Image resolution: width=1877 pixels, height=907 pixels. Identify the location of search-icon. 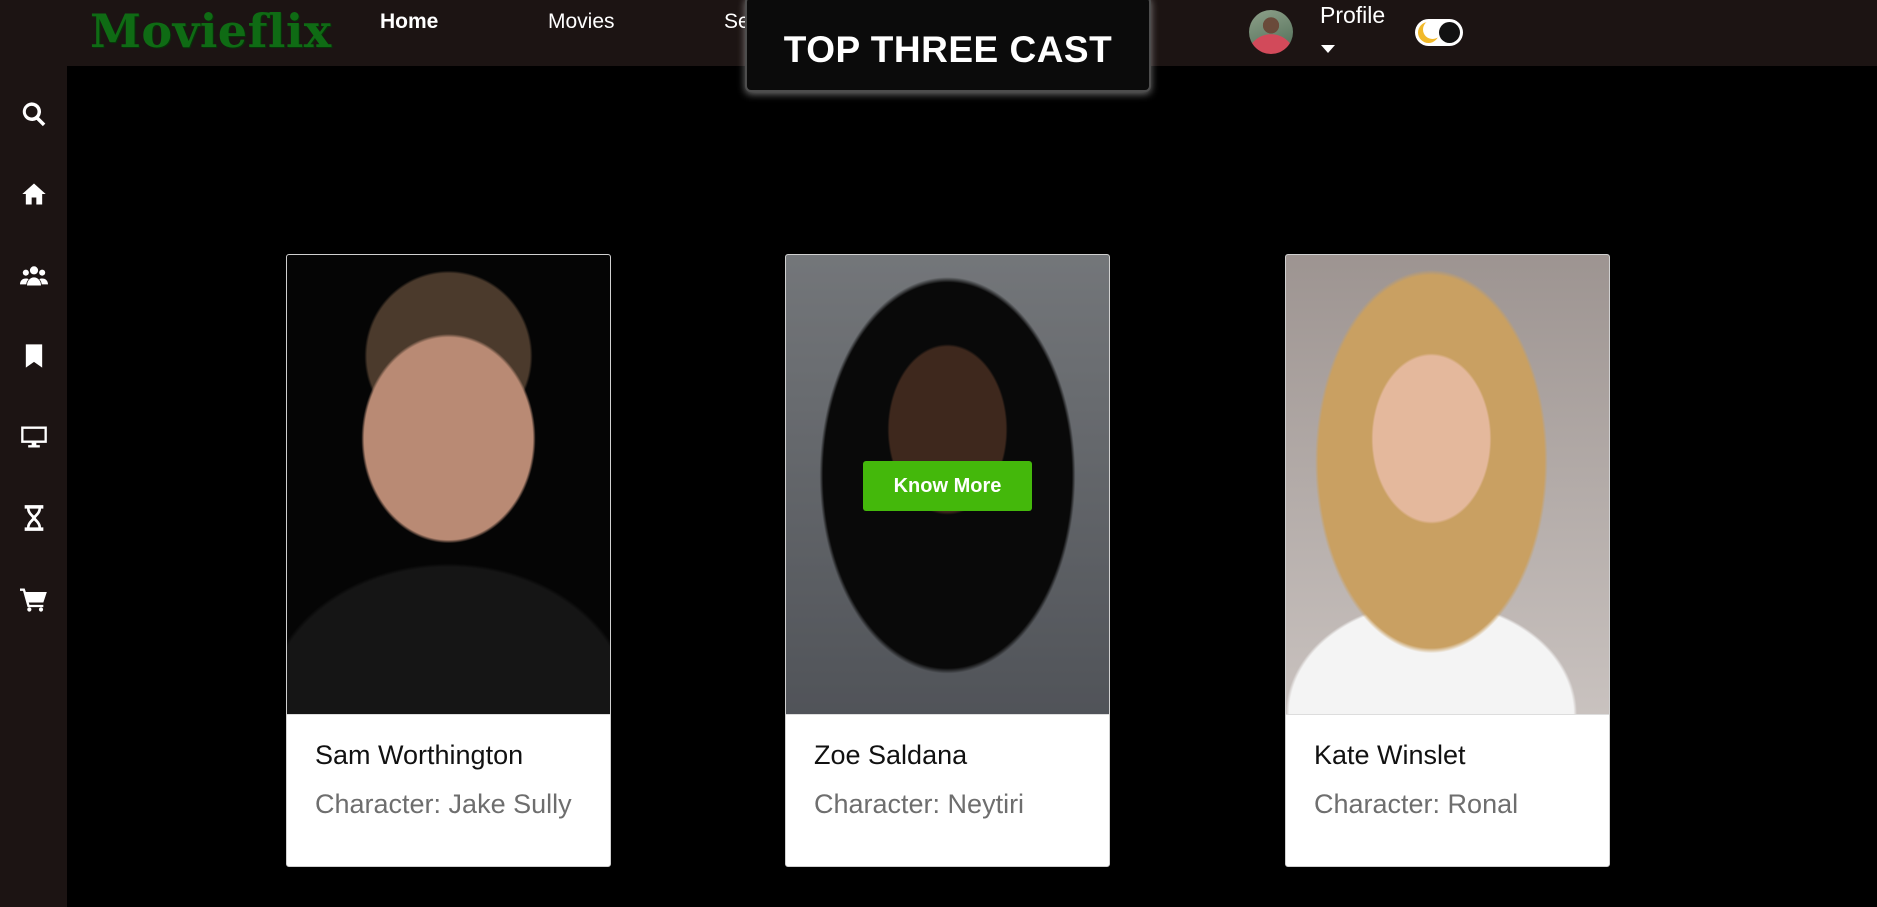
(33, 114).